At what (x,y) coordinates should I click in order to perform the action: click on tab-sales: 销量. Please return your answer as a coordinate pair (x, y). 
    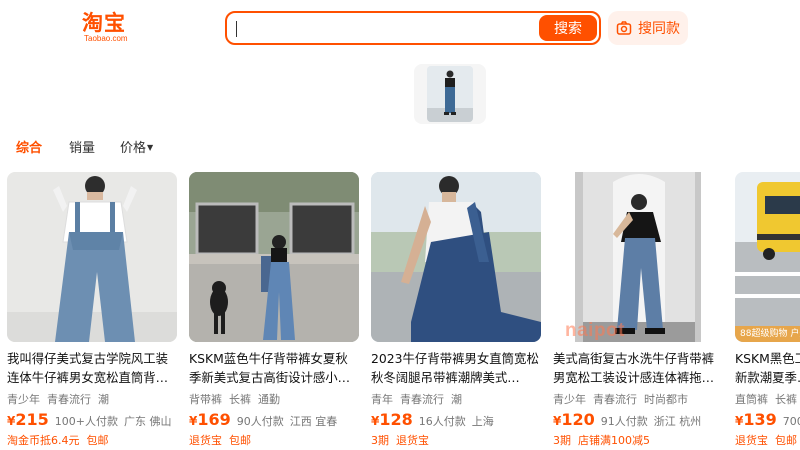
    Looking at the image, I should click on (82, 146).